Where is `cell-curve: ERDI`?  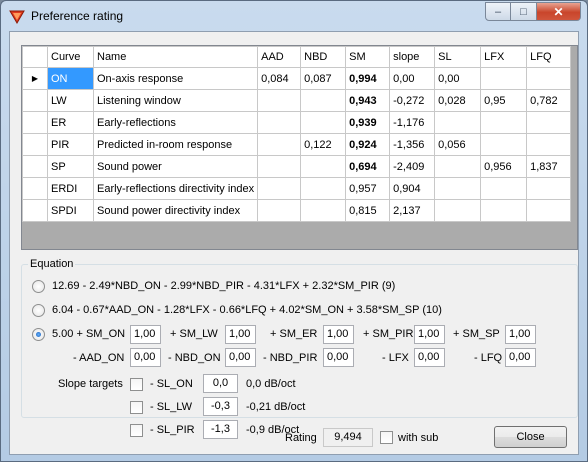
cell-curve: ERDI is located at coordinates (70, 188).